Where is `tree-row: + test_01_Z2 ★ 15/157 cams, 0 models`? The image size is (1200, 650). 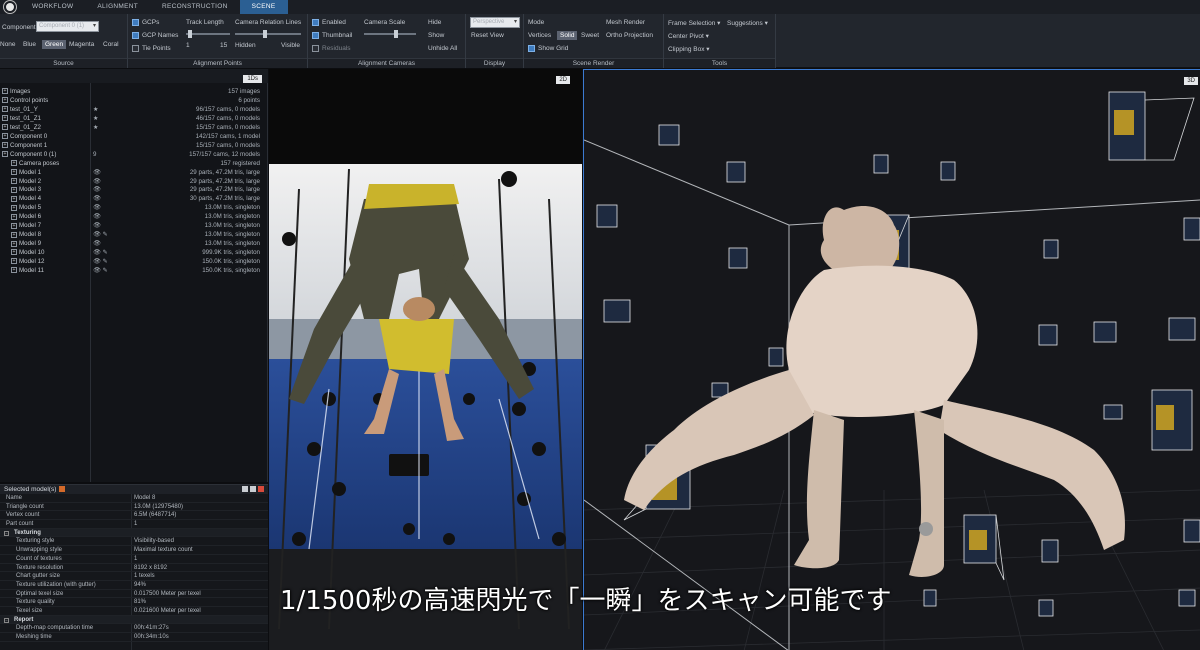
tree-row: + test_01_Z2 ★ 15/157 cams, 0 models is located at coordinates (133, 127).